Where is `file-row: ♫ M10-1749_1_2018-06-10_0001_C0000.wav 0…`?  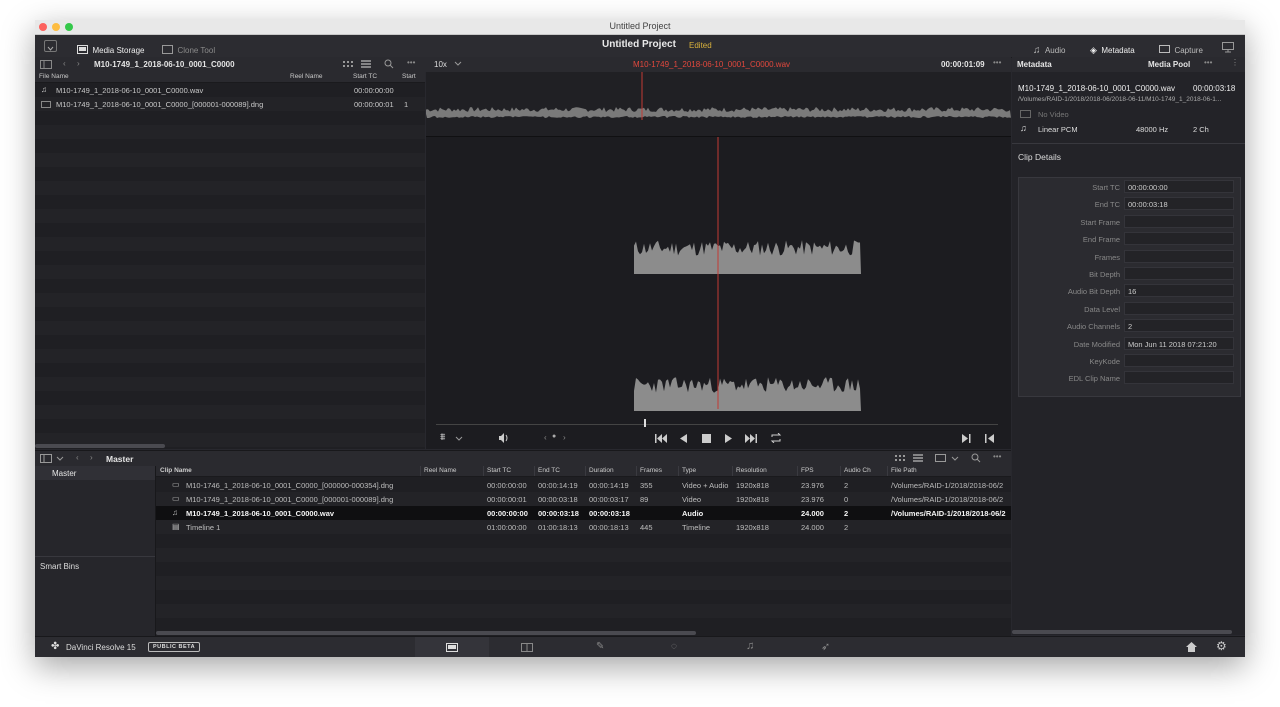
file-row: ♫ M10-1749_1_2018-06-10_0001_C0000.wav 0… is located at coordinates (230, 90).